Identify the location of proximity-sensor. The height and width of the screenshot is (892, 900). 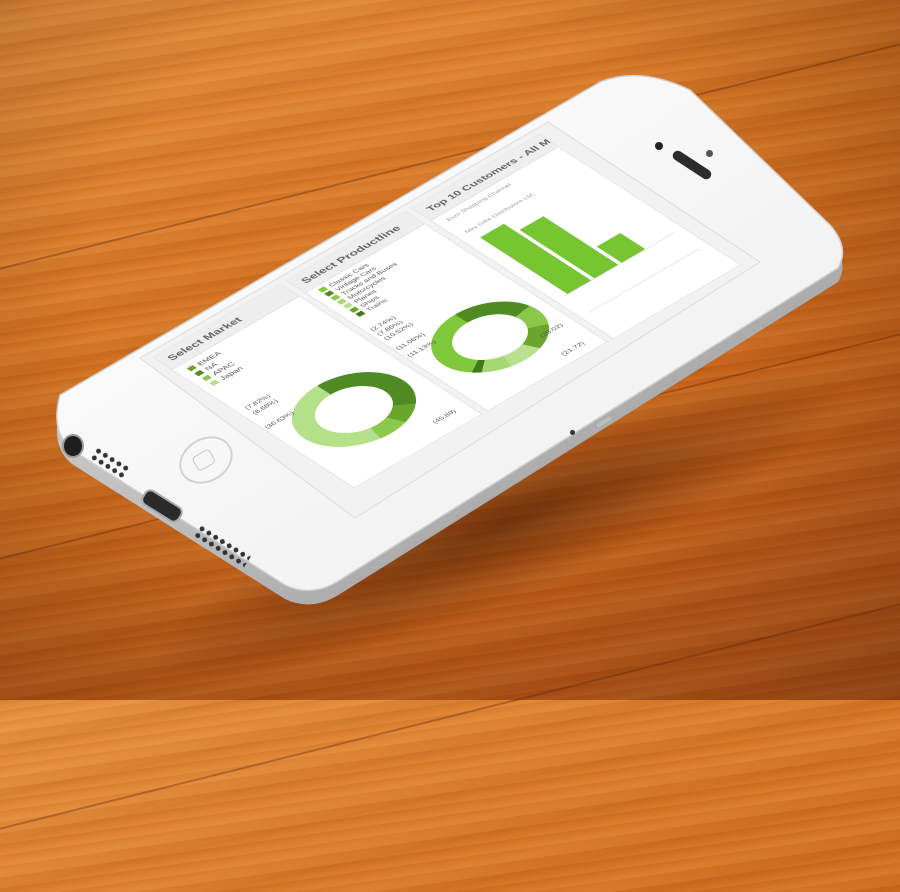
(709, 153).